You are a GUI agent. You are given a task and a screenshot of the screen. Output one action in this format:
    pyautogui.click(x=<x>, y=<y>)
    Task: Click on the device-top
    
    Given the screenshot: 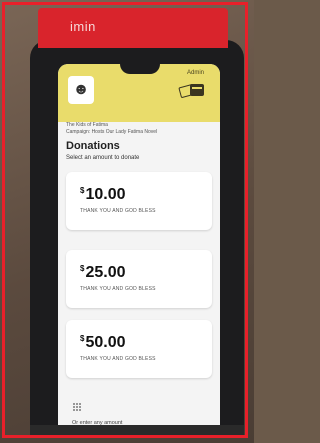 What is the action you would take?
    pyautogui.click(x=133, y=28)
    